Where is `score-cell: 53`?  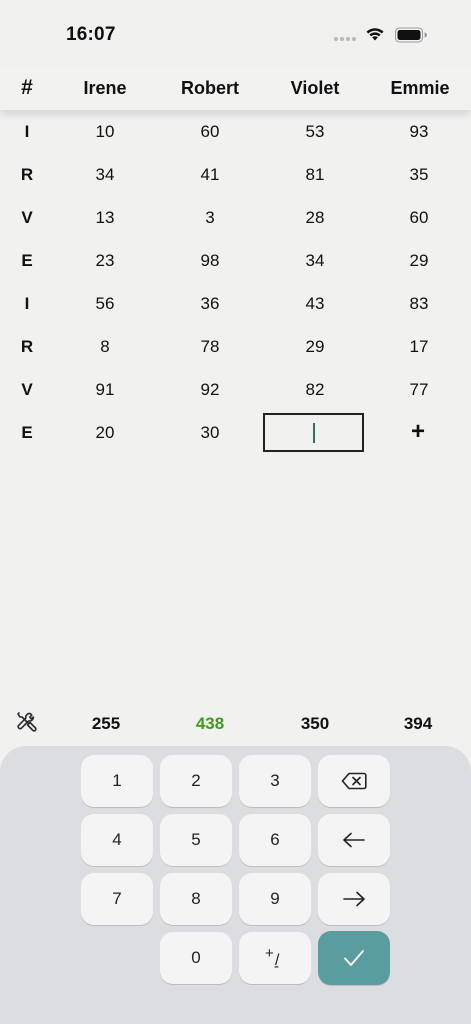 score-cell: 53 is located at coordinates (315, 132).